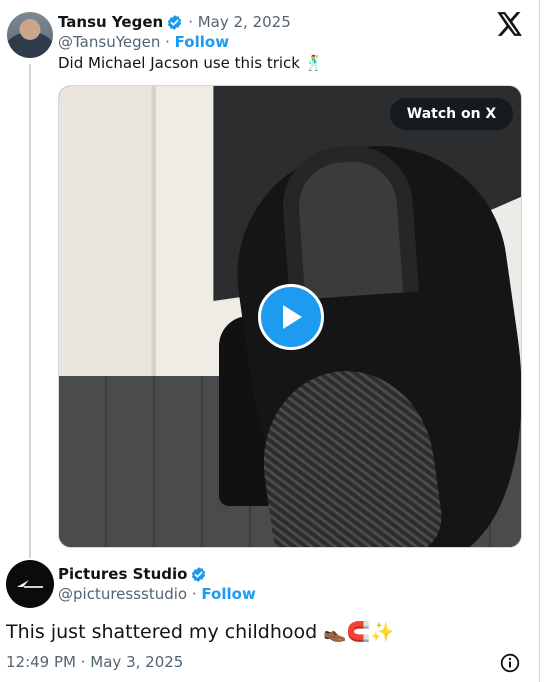 The width and height of the screenshot is (548, 682). What do you see at coordinates (122, 574) in the screenshot?
I see `author-name: Pictures Studio` at bounding box center [122, 574].